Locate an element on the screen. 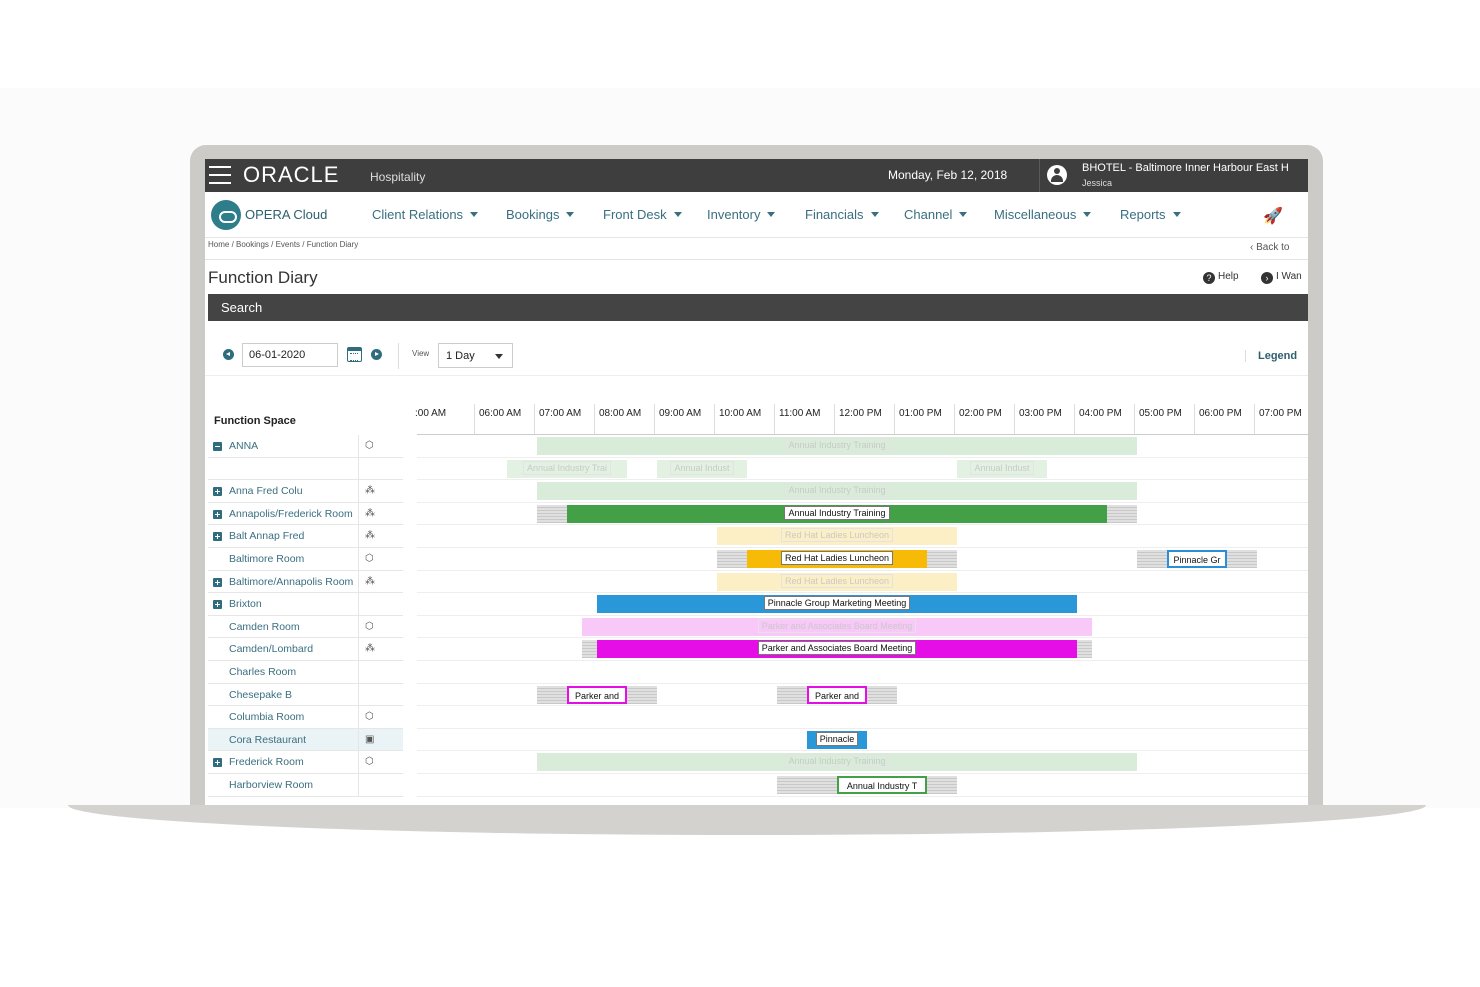 The height and width of the screenshot is (987, 1480). function-space-name: Baltimore/Annapolis Room is located at coordinates (293, 582).